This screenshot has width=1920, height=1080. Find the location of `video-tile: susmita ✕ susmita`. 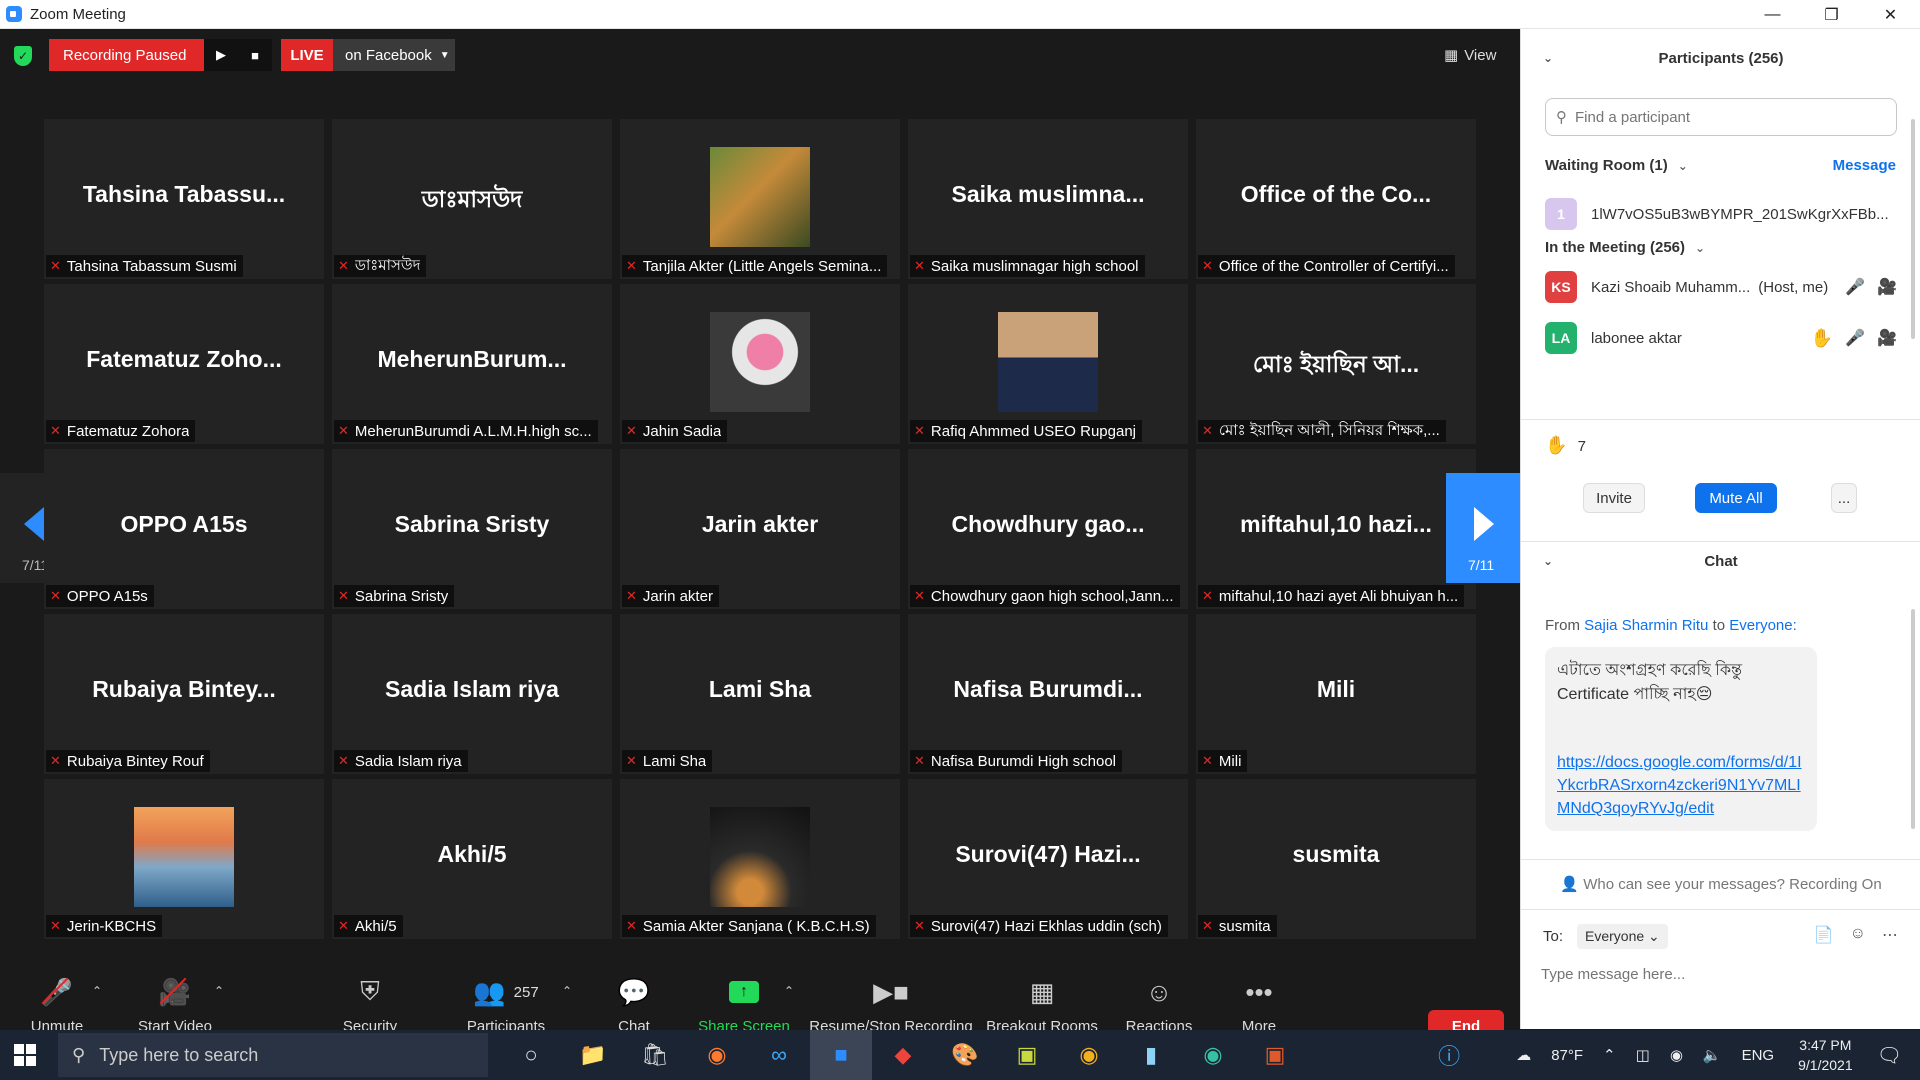

video-tile: susmita ✕ susmita is located at coordinates (1336, 859).